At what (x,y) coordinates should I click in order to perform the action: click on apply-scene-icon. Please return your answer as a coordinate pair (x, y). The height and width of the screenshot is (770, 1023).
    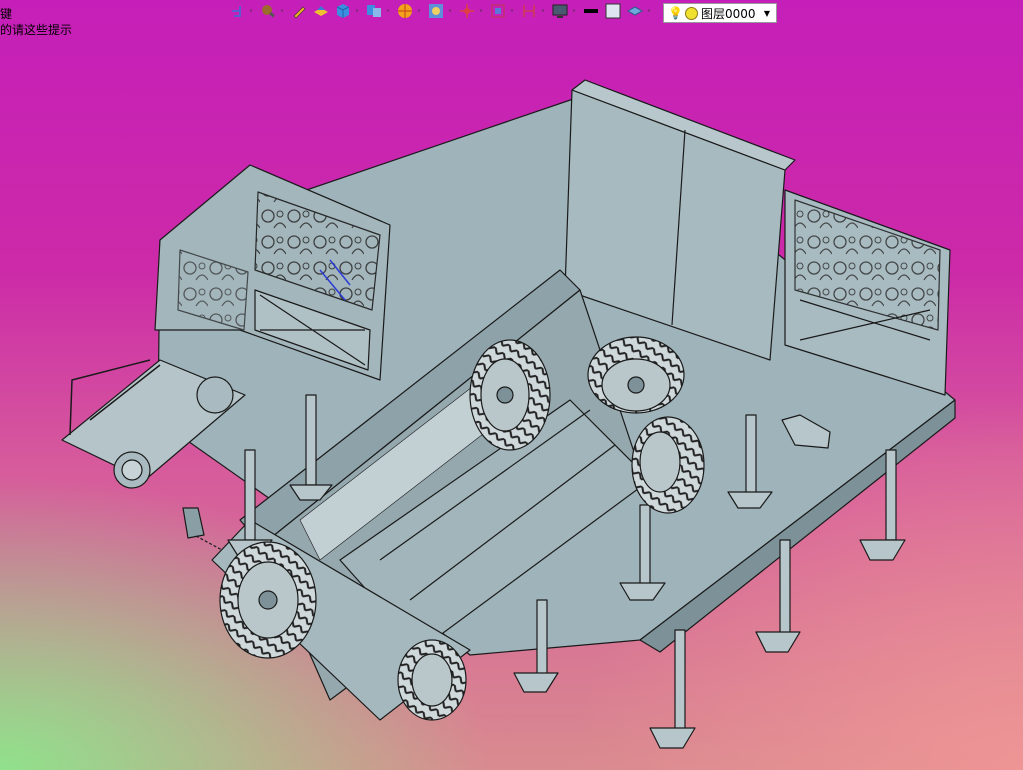
    Looking at the image, I should click on (436, 13).